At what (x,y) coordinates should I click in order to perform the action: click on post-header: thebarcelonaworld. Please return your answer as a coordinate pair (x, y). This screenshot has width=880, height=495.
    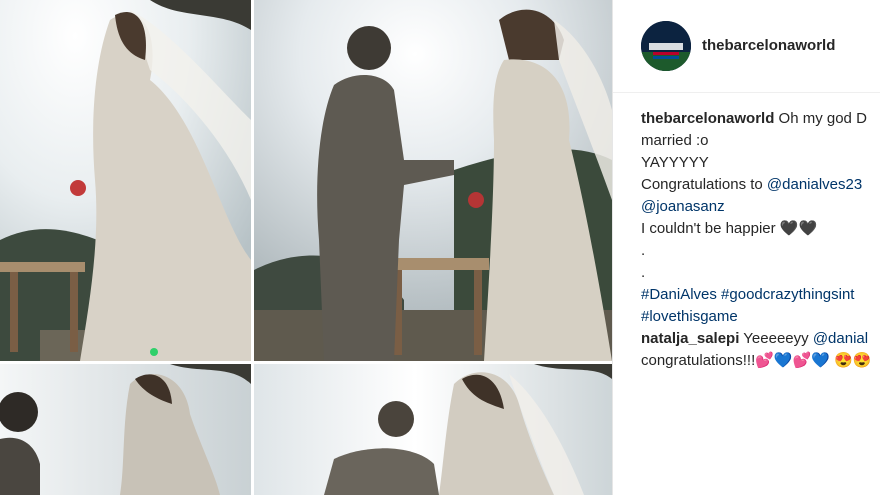
    Looking at the image, I should click on (746, 46).